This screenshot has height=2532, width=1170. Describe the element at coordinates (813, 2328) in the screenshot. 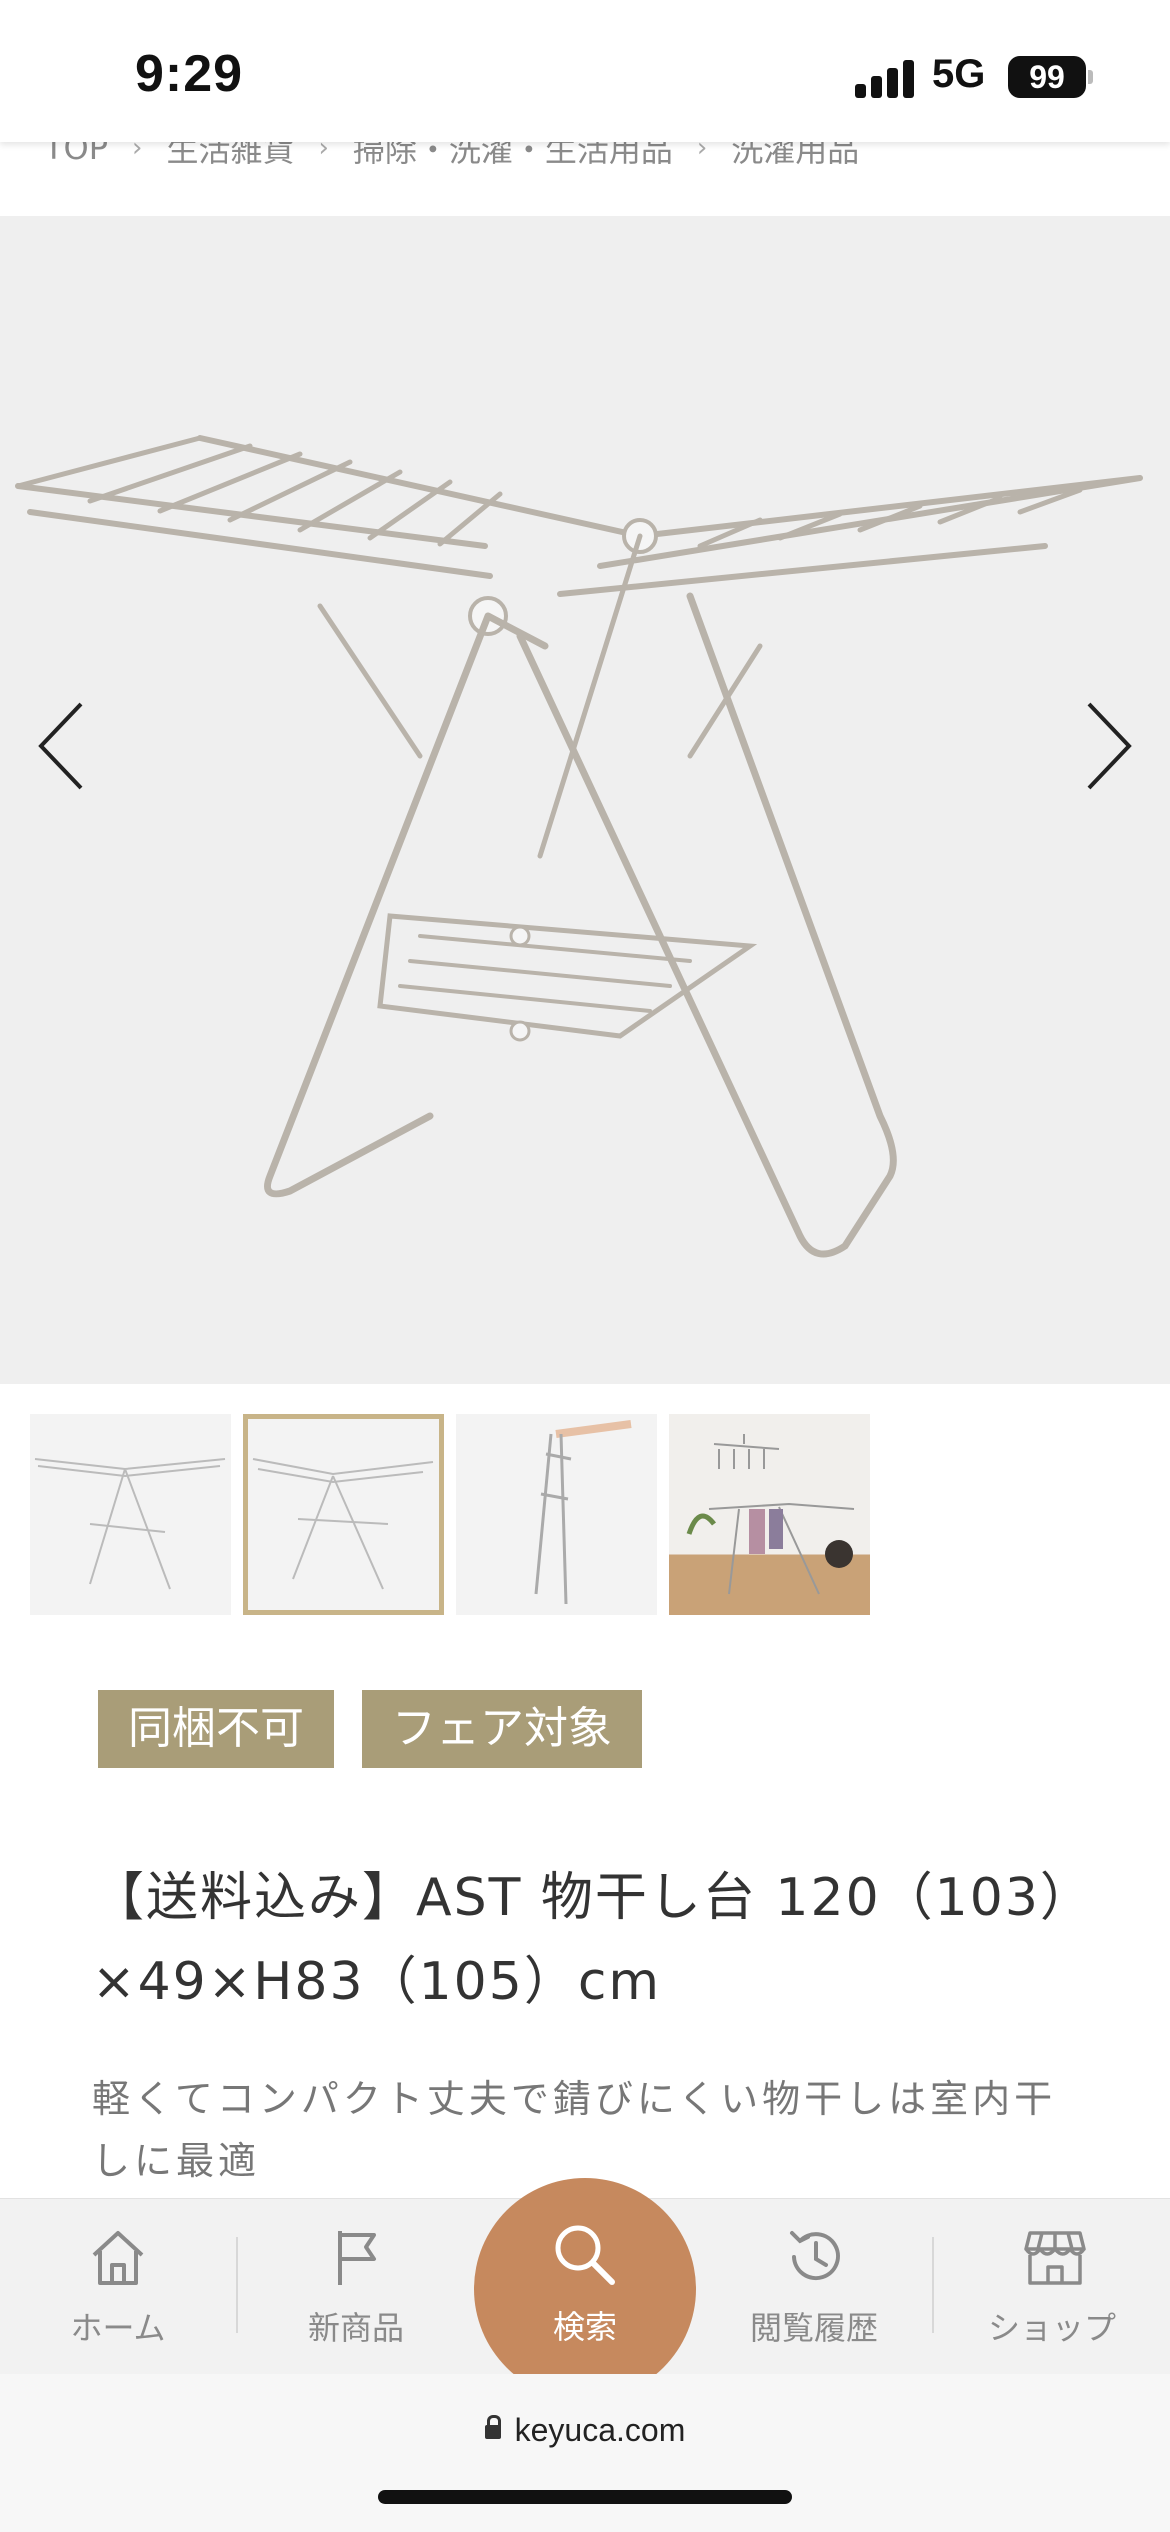

I see `tab-history-label: 閲覧履歴` at that location.